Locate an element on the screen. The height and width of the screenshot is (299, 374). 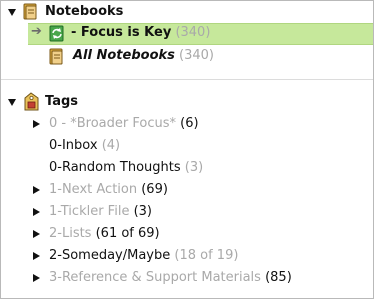
tag-item: 1-Next Action (69) is located at coordinates (187, 190).